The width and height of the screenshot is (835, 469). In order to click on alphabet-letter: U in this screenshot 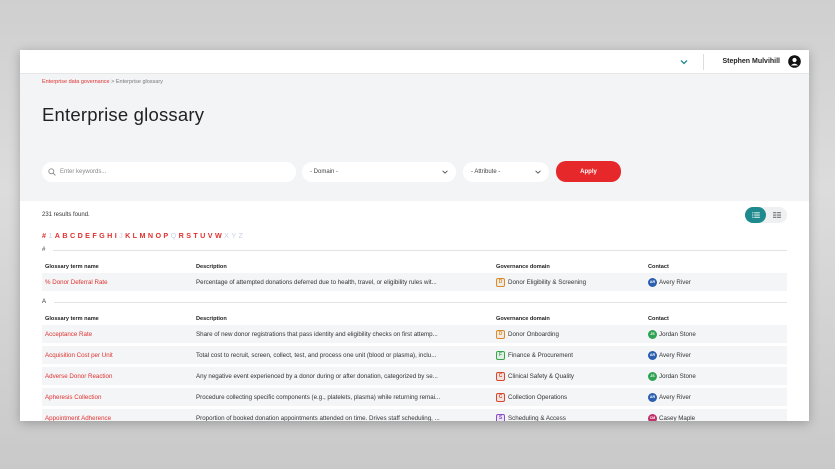, I will do `click(202, 235)`.